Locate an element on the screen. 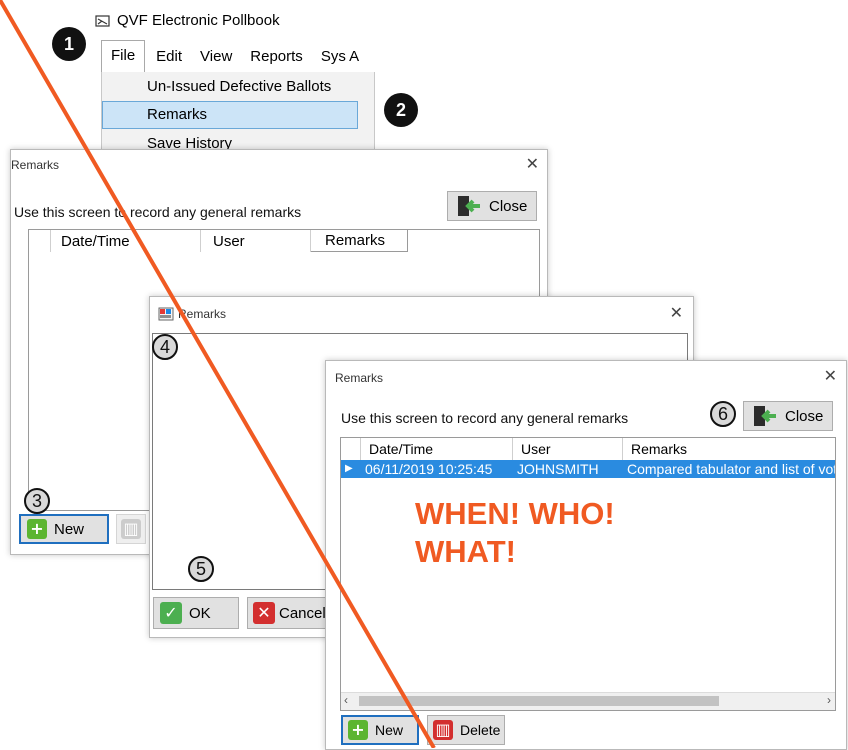 The height and width of the screenshot is (750, 848). step-badge-1: 1 is located at coordinates (69, 44).